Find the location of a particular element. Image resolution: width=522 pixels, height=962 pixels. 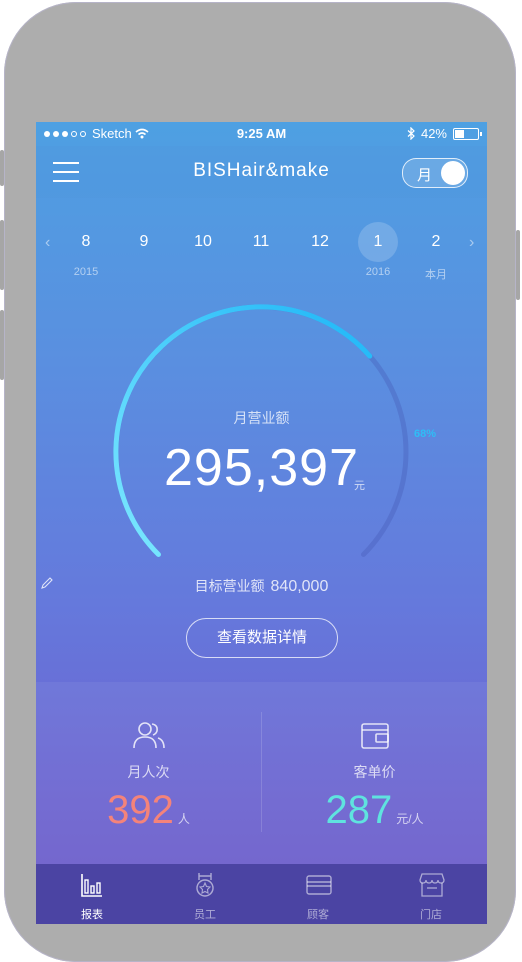

month-number: 10 is located at coordinates (203, 241).